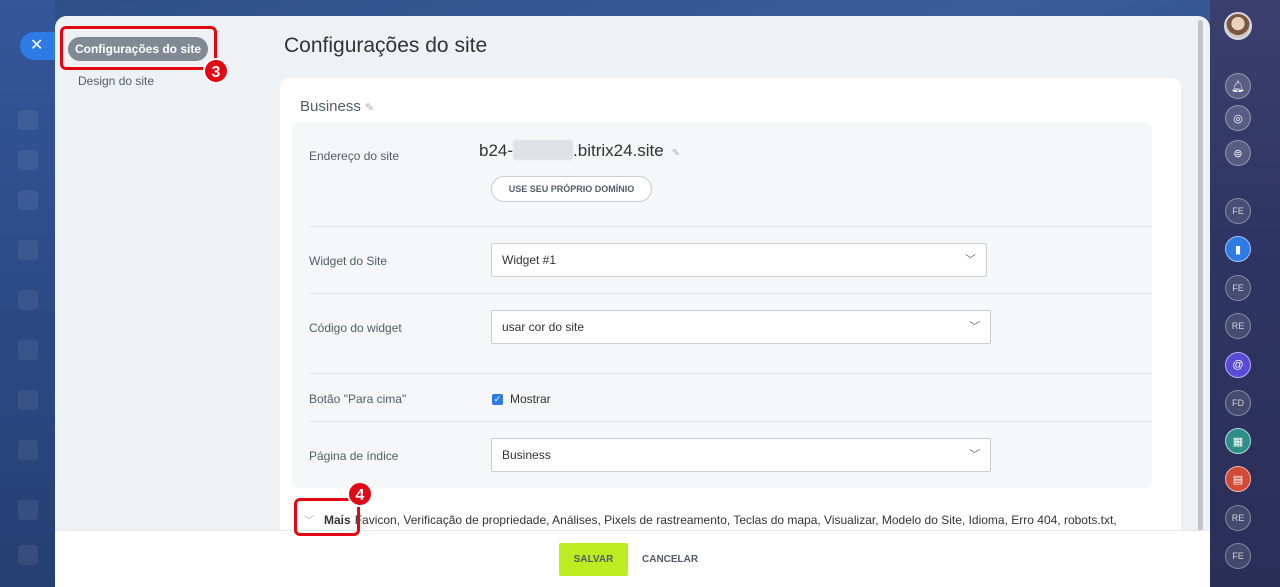 Image resolution: width=1280 pixels, height=587 pixels. I want to click on close-icon: ✕, so click(37, 45).